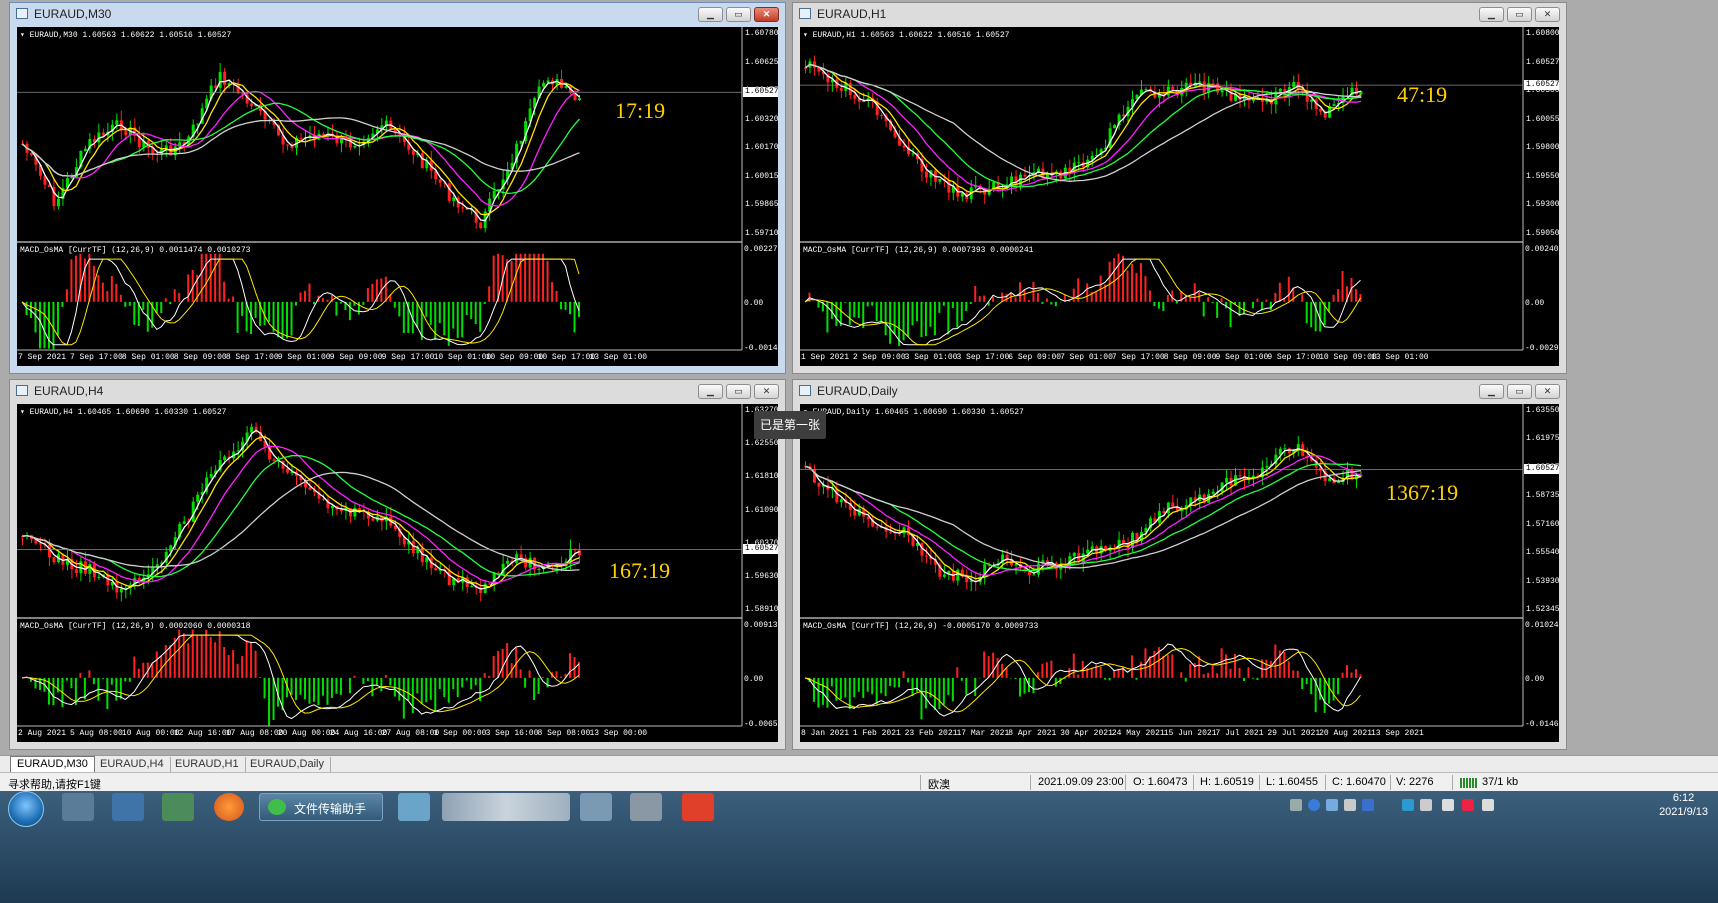 The width and height of the screenshot is (1718, 903). What do you see at coordinates (178, 807) in the screenshot?
I see `control-panel-icon` at bounding box center [178, 807].